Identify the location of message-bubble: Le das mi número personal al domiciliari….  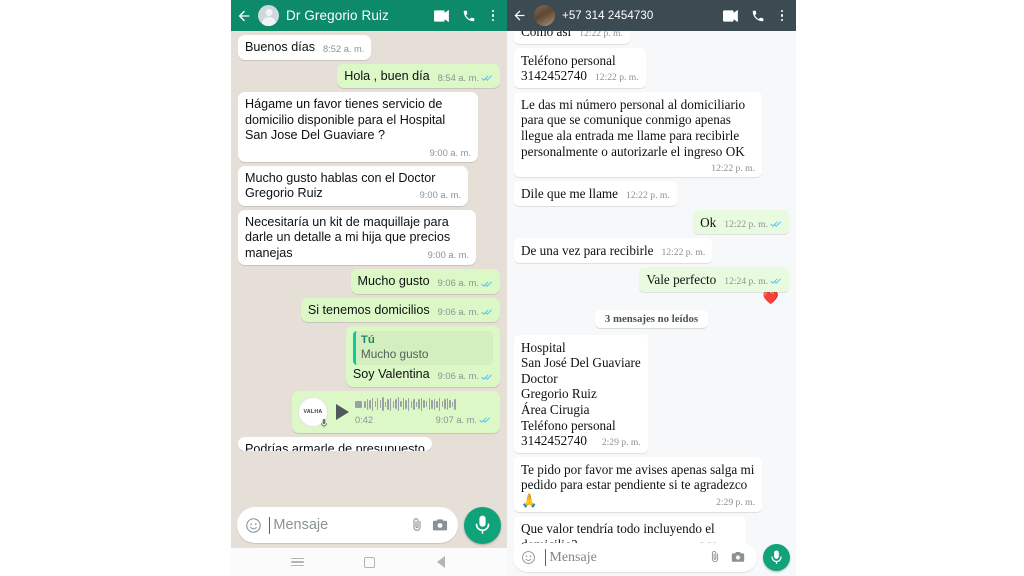
(638, 134).